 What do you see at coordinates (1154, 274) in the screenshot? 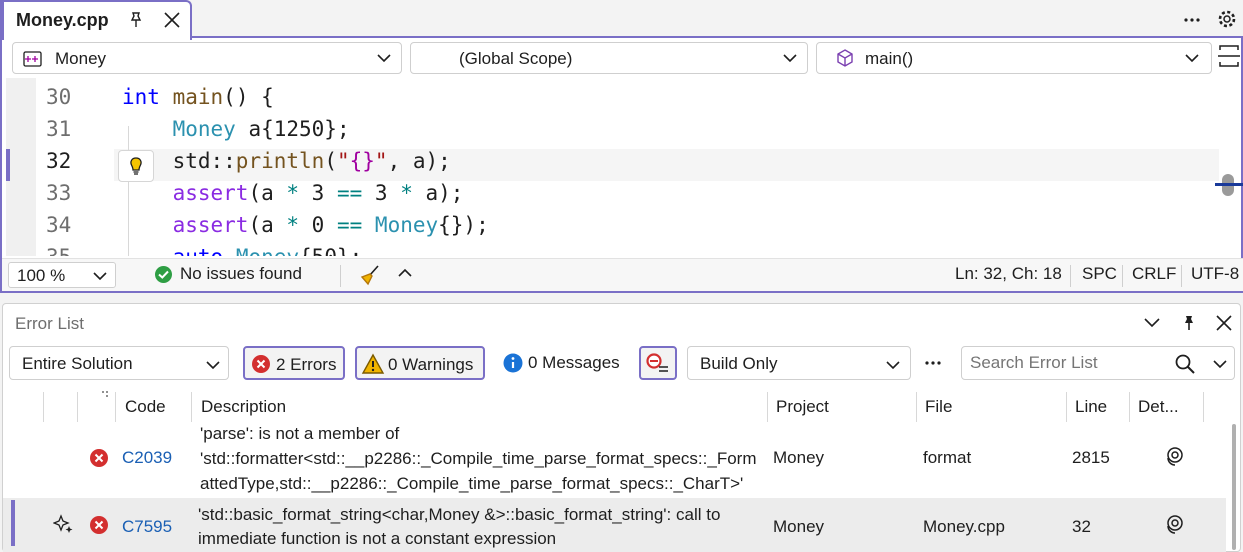
I see `line-endings: CRLF` at bounding box center [1154, 274].